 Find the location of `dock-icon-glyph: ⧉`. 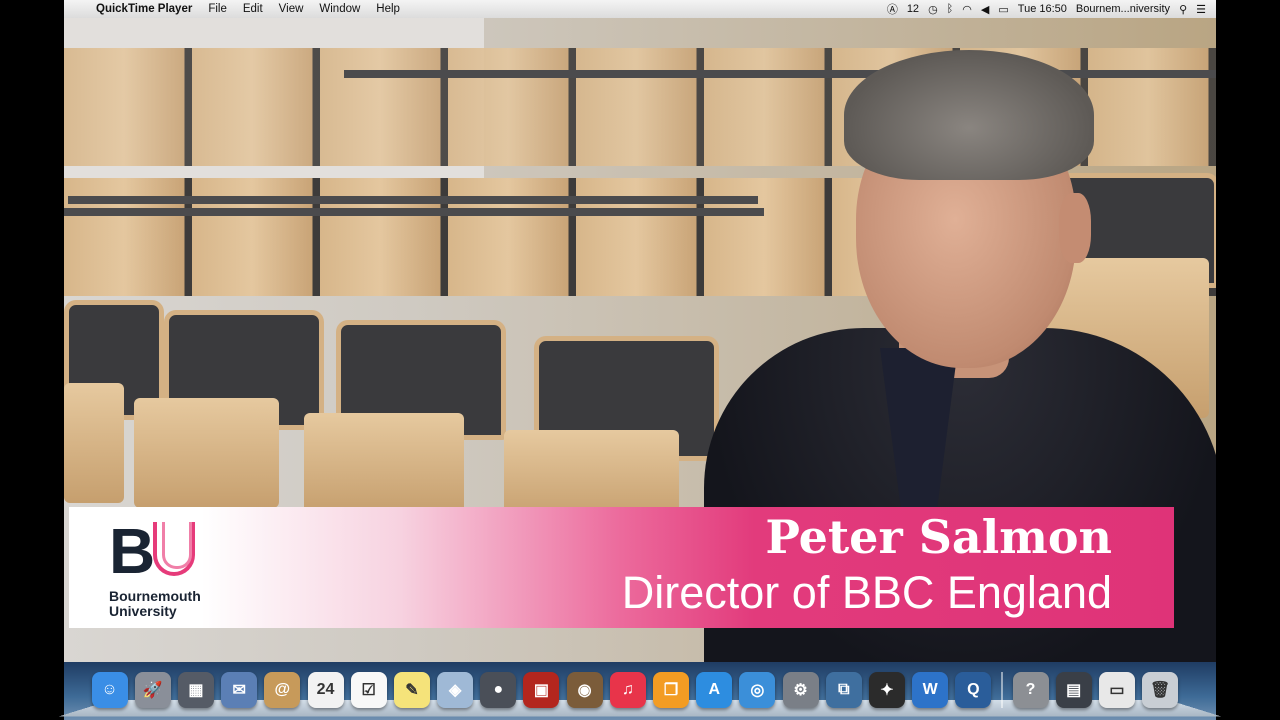

dock-icon-glyph: ⧉ is located at coordinates (844, 689).